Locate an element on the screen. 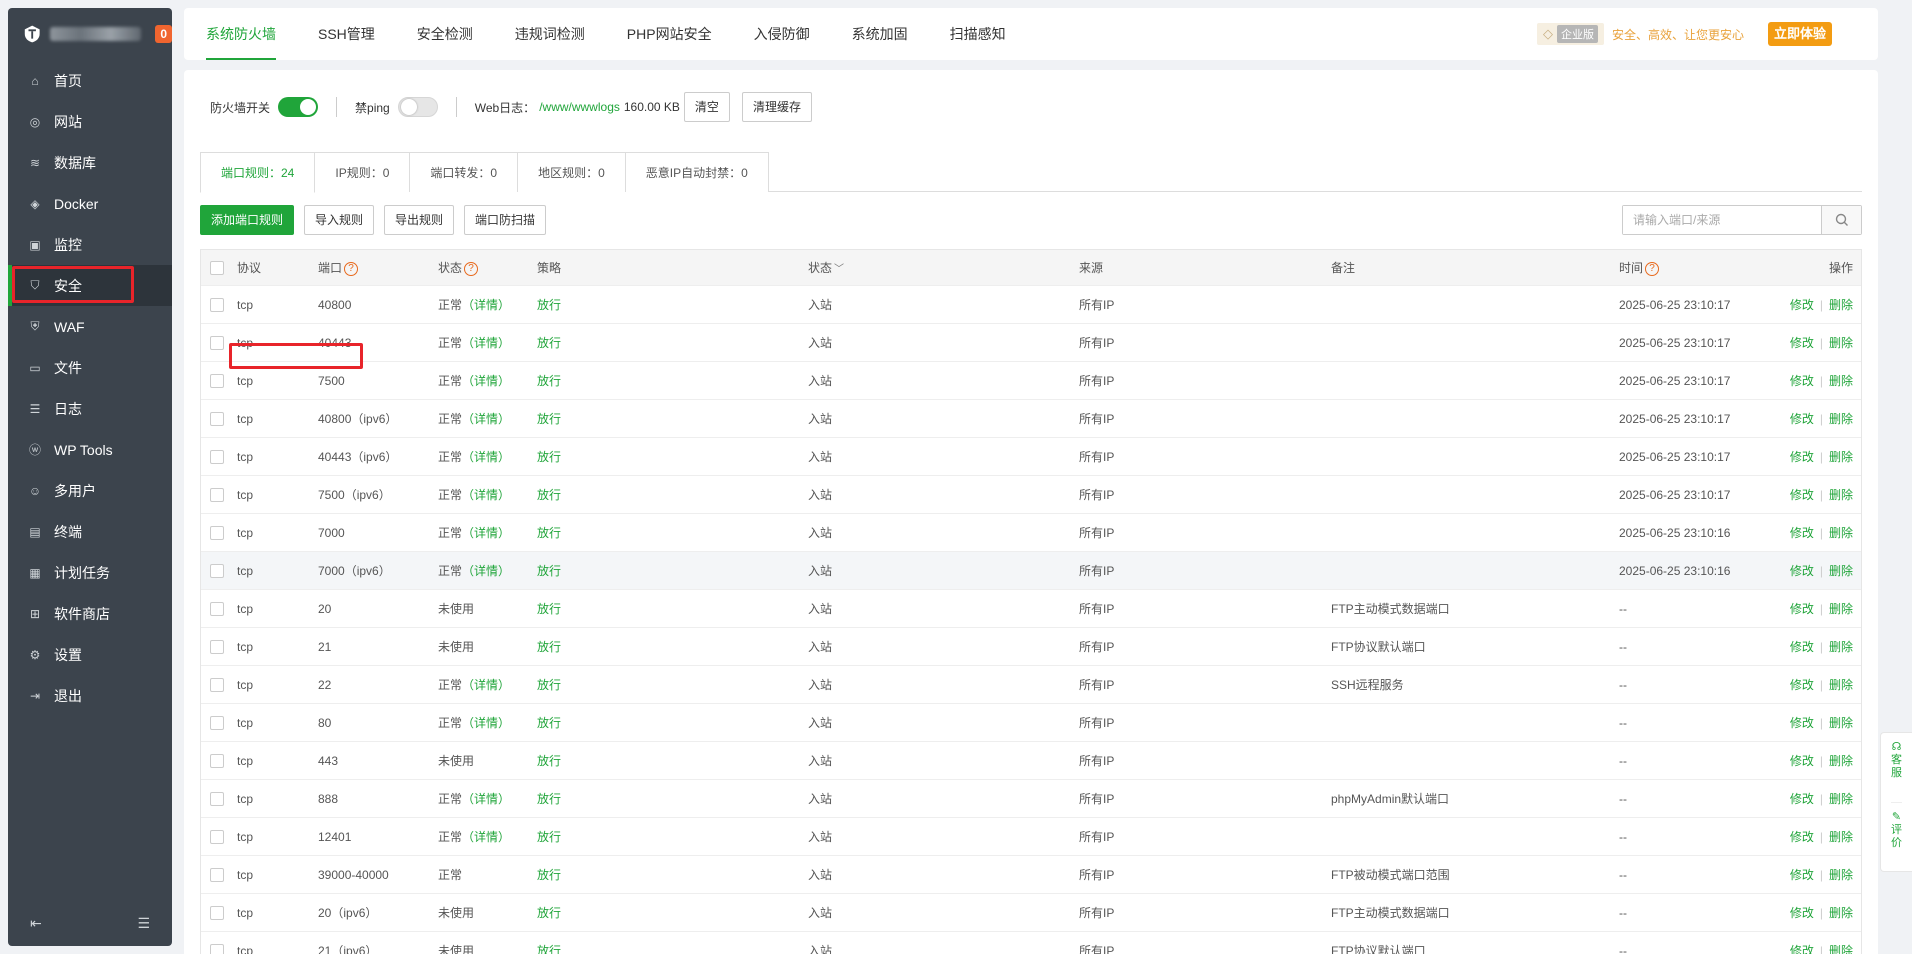  enterprise-promo: ◇ 企业版 安全、高效、让您更安心 is located at coordinates (1640, 34).